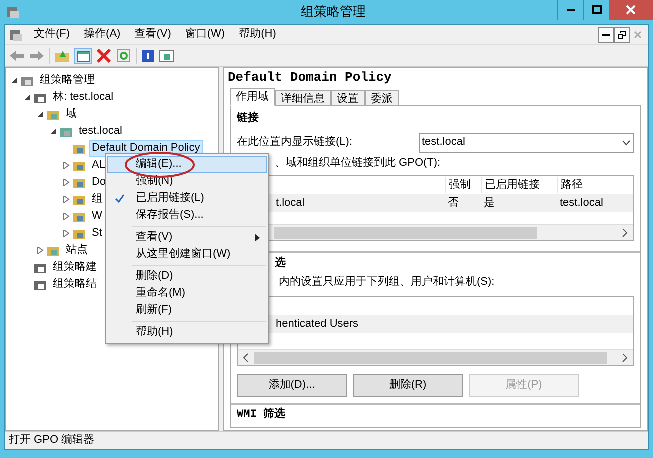 The width and height of the screenshot is (653, 458). Describe the element at coordinates (71, 114) in the screenshot. I see `tree-item: 域` at that location.